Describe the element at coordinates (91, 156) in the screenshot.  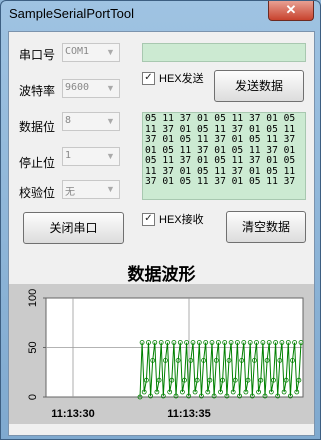
I see `stopbits-select: 1 ▼` at that location.